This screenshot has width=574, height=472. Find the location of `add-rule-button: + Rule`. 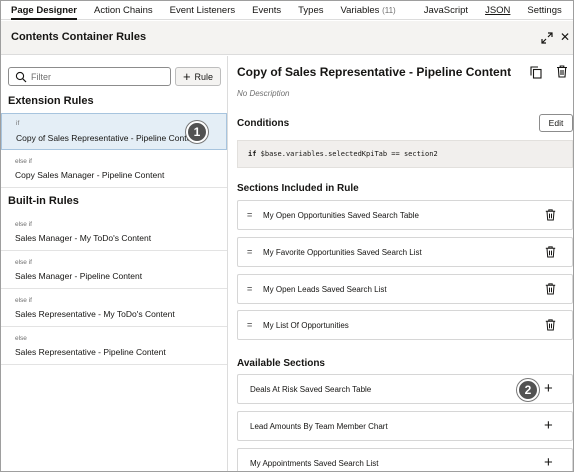

add-rule-button: + Rule is located at coordinates (198, 76).